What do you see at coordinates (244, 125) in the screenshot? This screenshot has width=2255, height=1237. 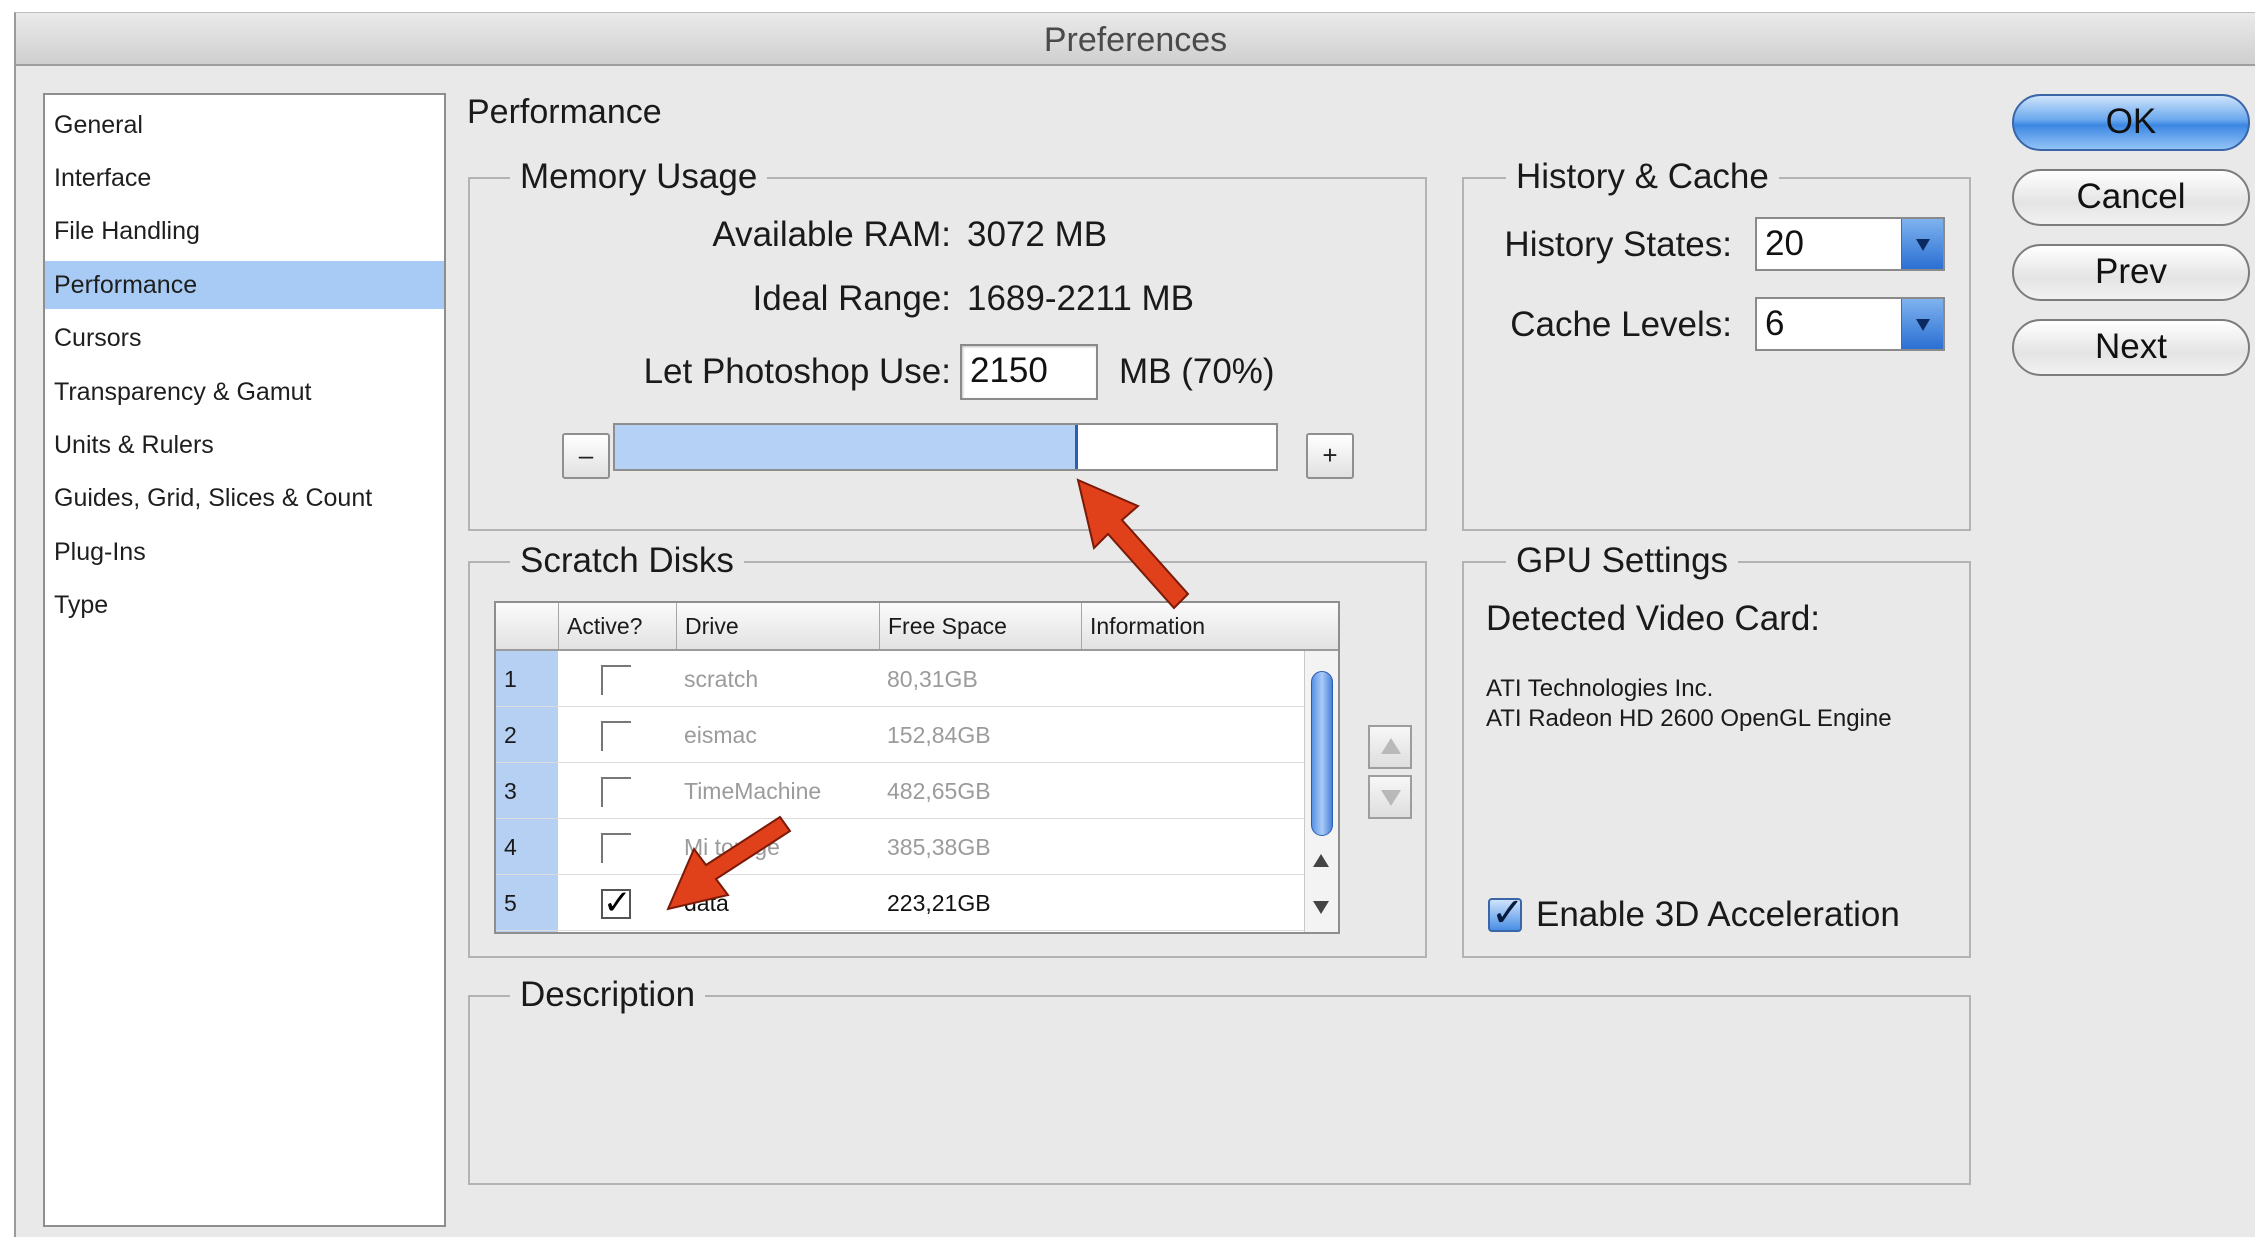 I see `sidebar-item-general: General` at bounding box center [244, 125].